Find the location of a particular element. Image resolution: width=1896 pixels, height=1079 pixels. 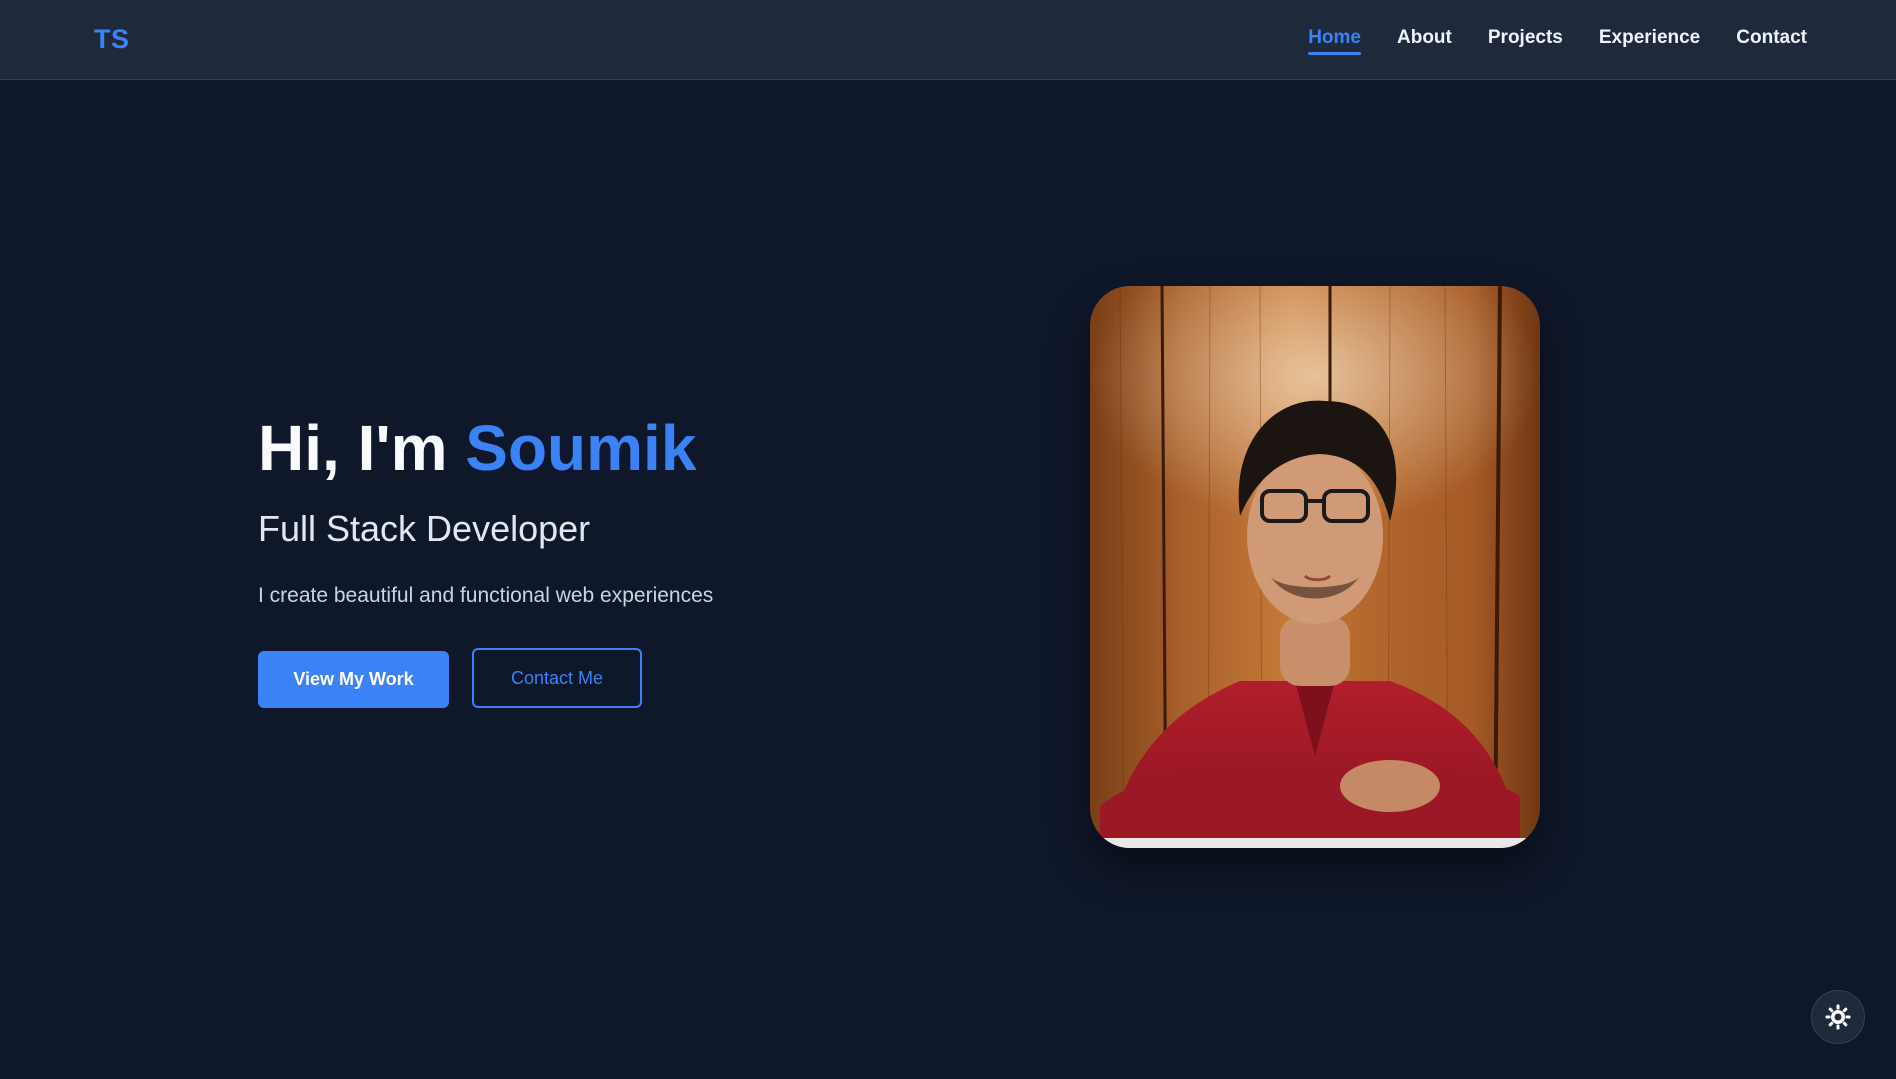

hero-buttons: View My Work Contact Me is located at coordinates (608, 678).